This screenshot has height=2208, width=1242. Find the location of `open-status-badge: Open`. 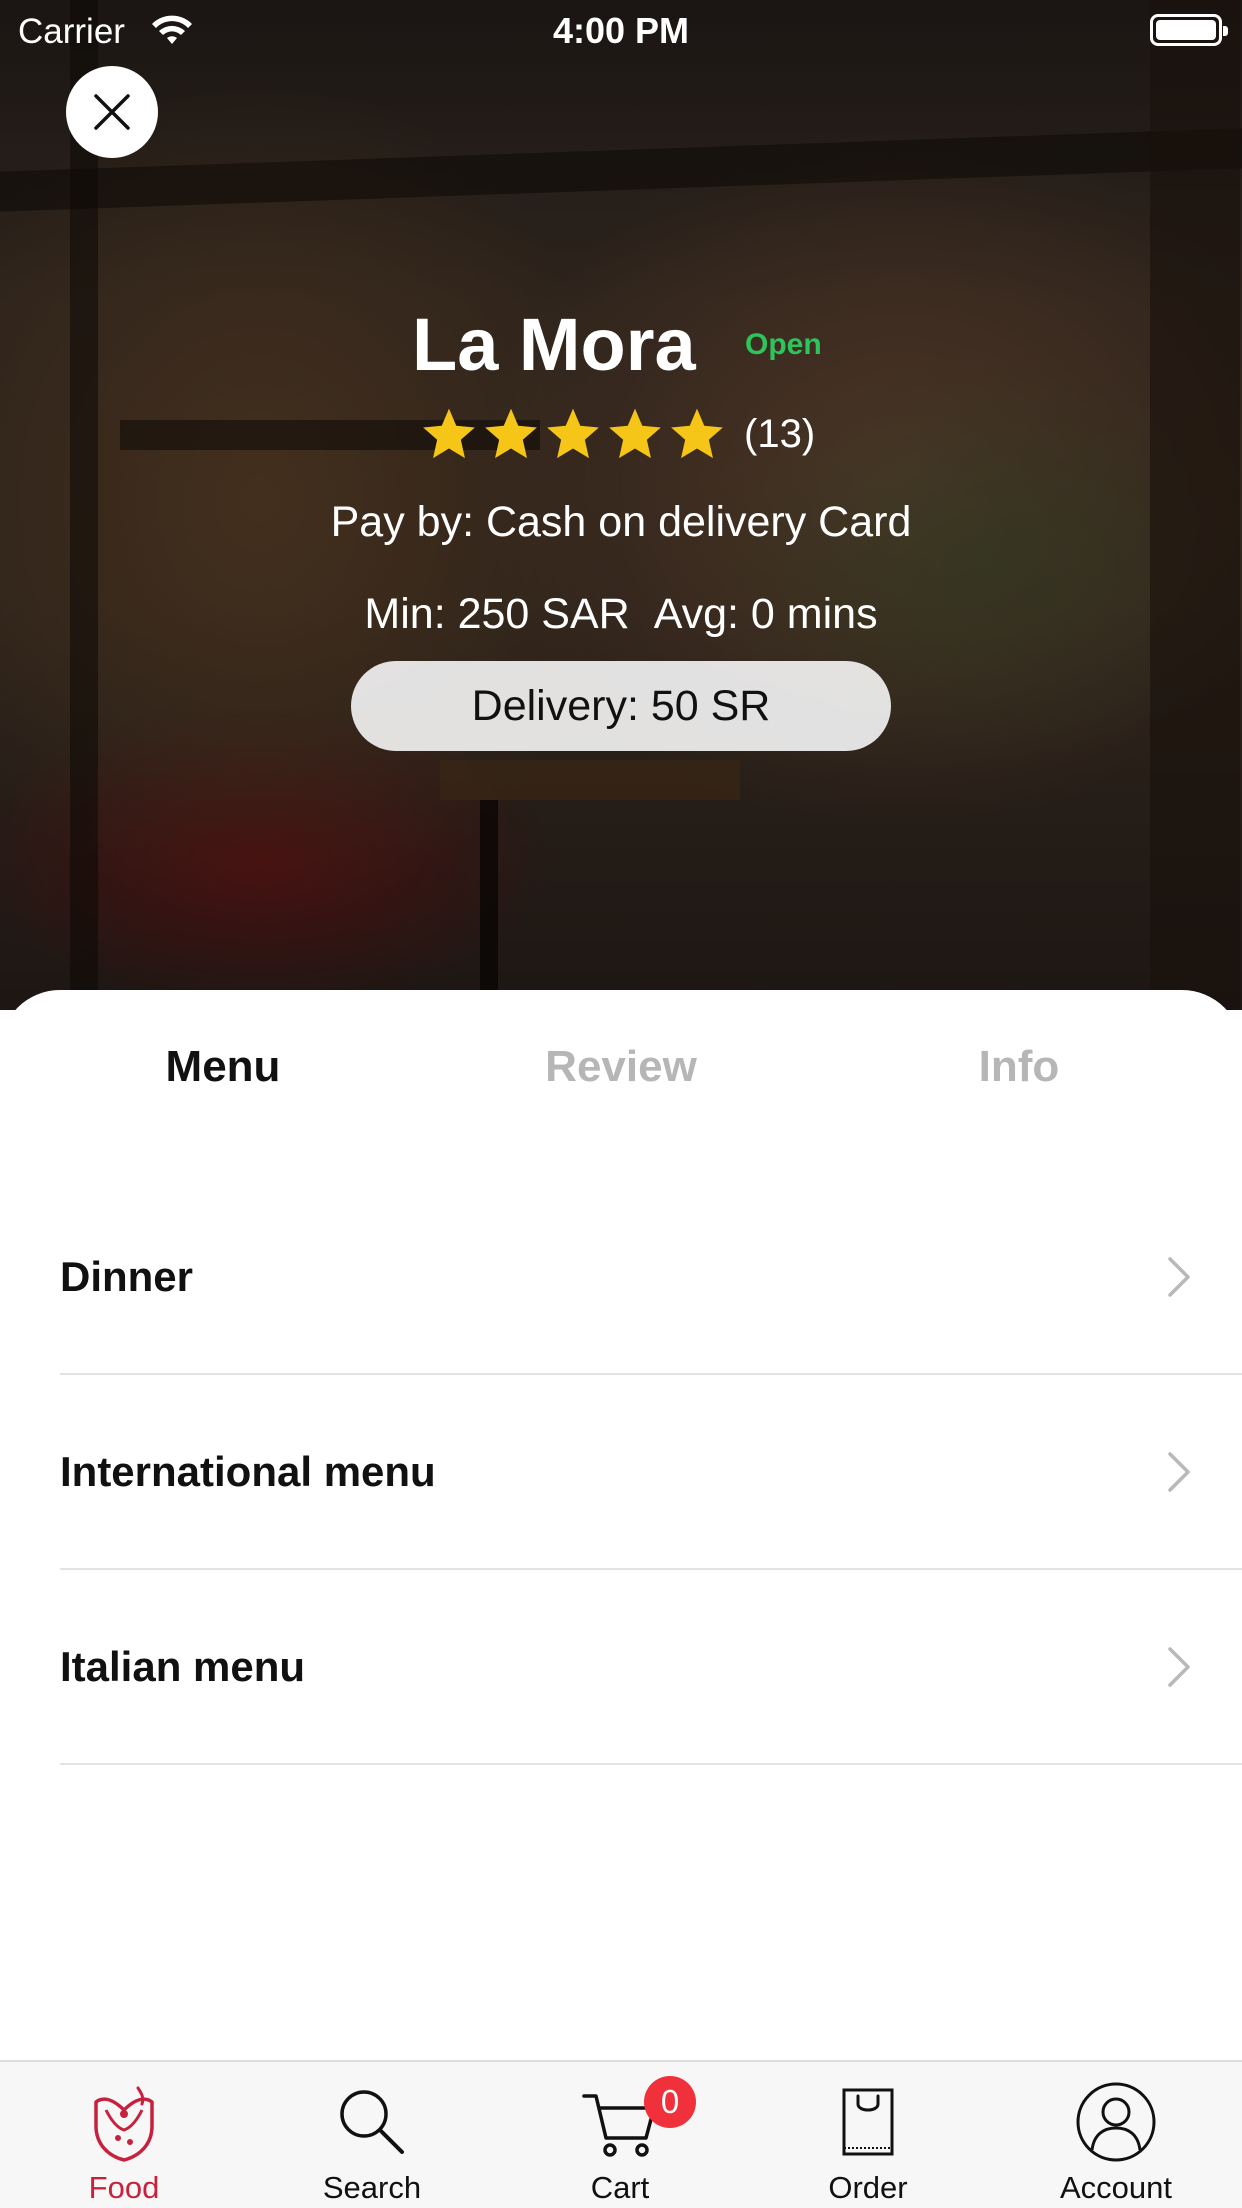

open-status-badge: Open is located at coordinates (783, 344).